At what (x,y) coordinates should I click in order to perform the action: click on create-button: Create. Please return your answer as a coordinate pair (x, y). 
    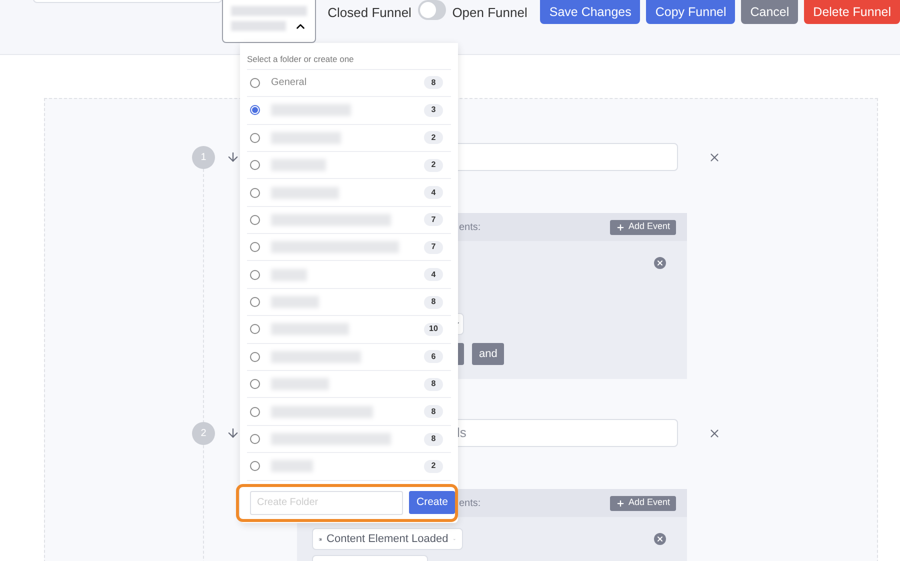
    Looking at the image, I should click on (432, 502).